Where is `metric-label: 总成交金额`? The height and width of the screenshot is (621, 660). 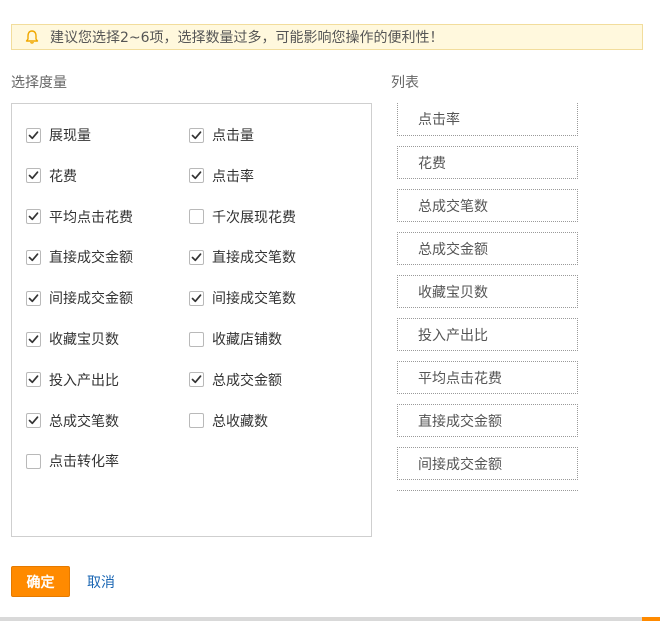 metric-label: 总成交金额 is located at coordinates (247, 380).